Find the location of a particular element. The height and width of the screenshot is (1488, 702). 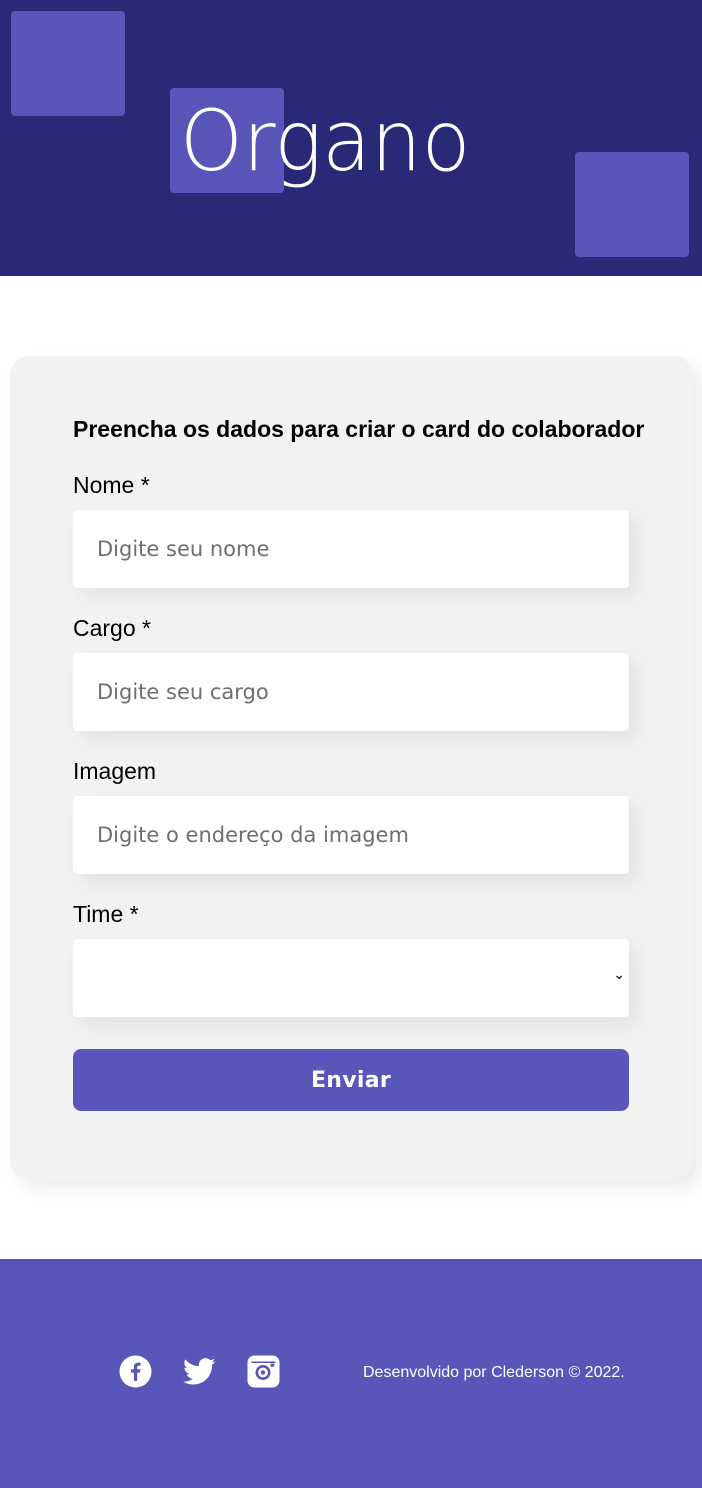

role-input is located at coordinates (351, 692).